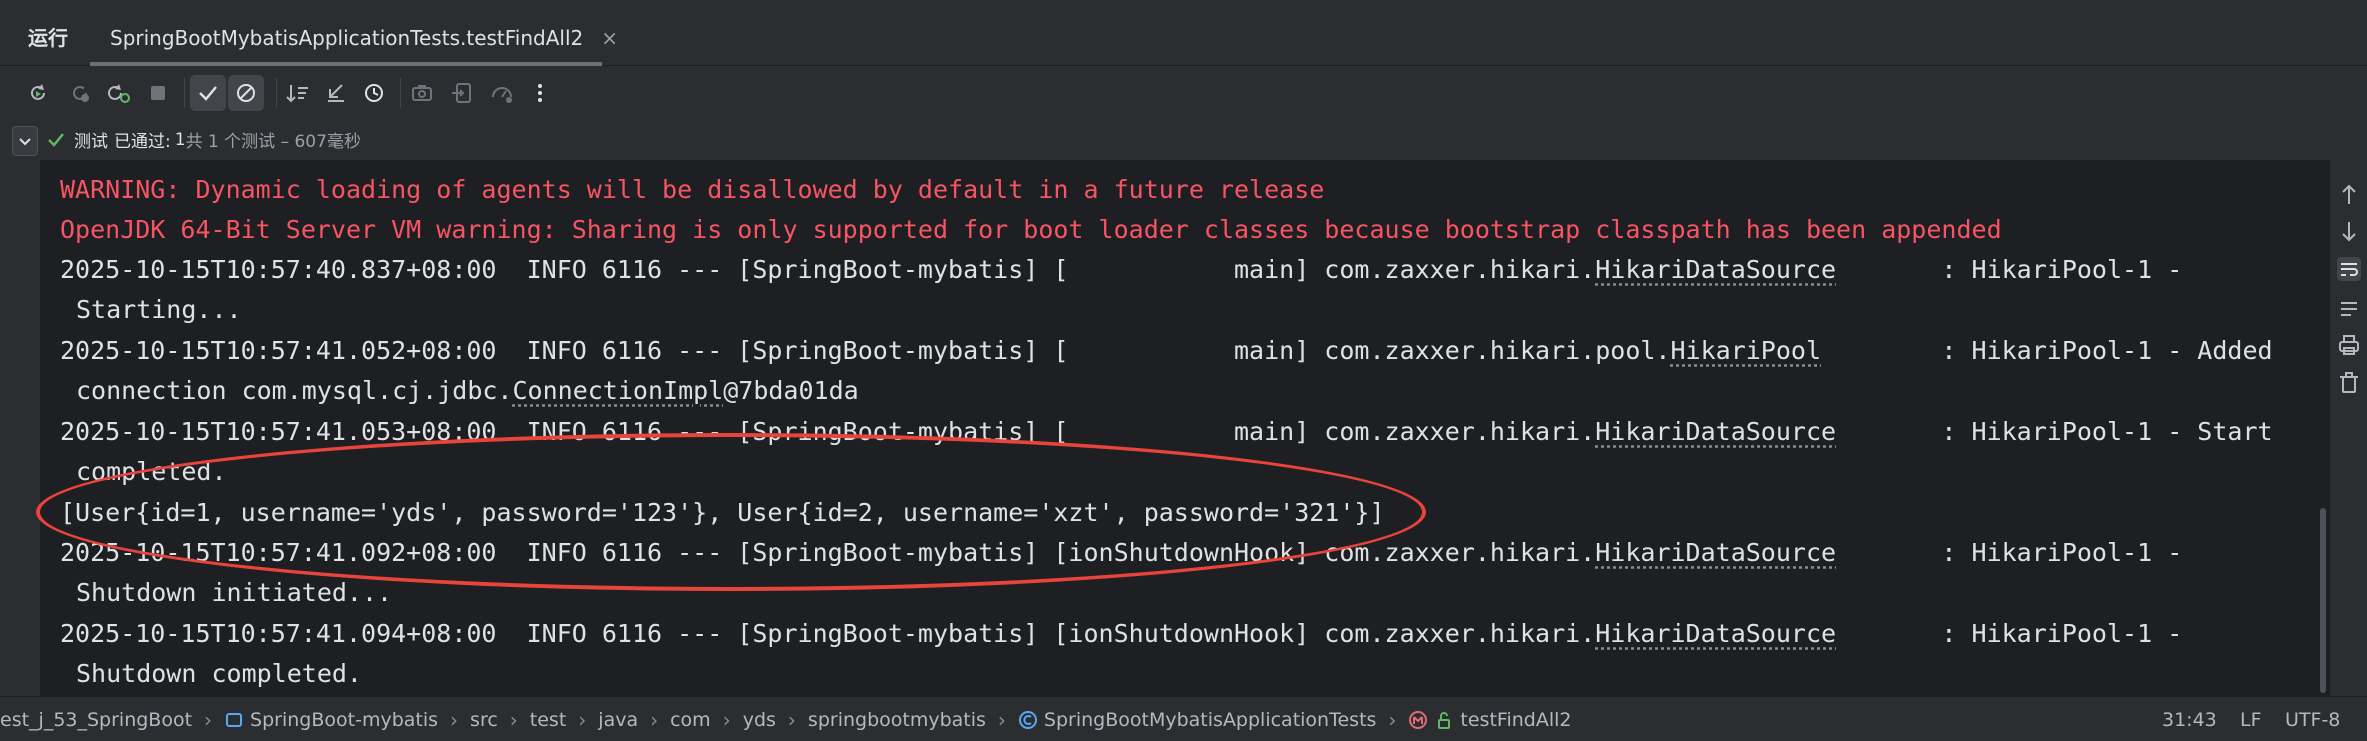 This screenshot has width=2367, height=741. What do you see at coordinates (142, 142) in the screenshot?
I see `passed-label: 已通过:` at bounding box center [142, 142].